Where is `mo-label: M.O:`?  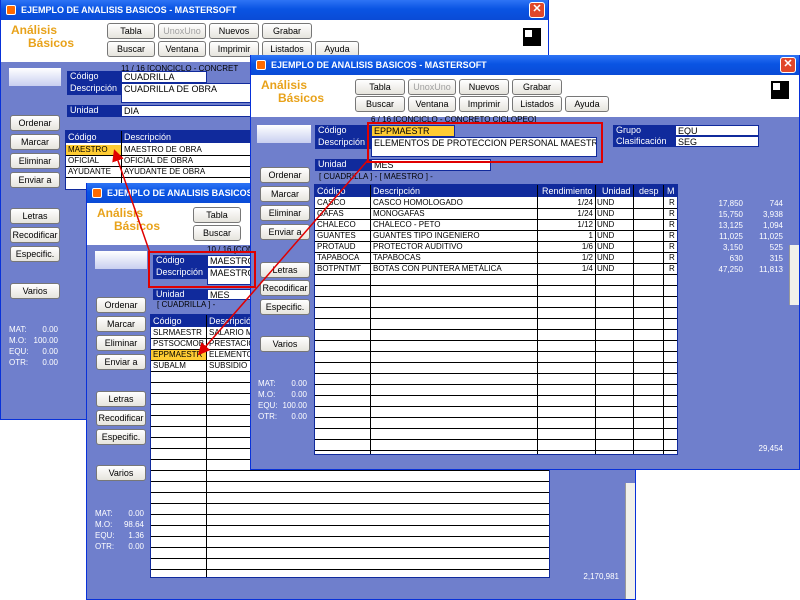 mo-label: M.O: is located at coordinates (104, 524).